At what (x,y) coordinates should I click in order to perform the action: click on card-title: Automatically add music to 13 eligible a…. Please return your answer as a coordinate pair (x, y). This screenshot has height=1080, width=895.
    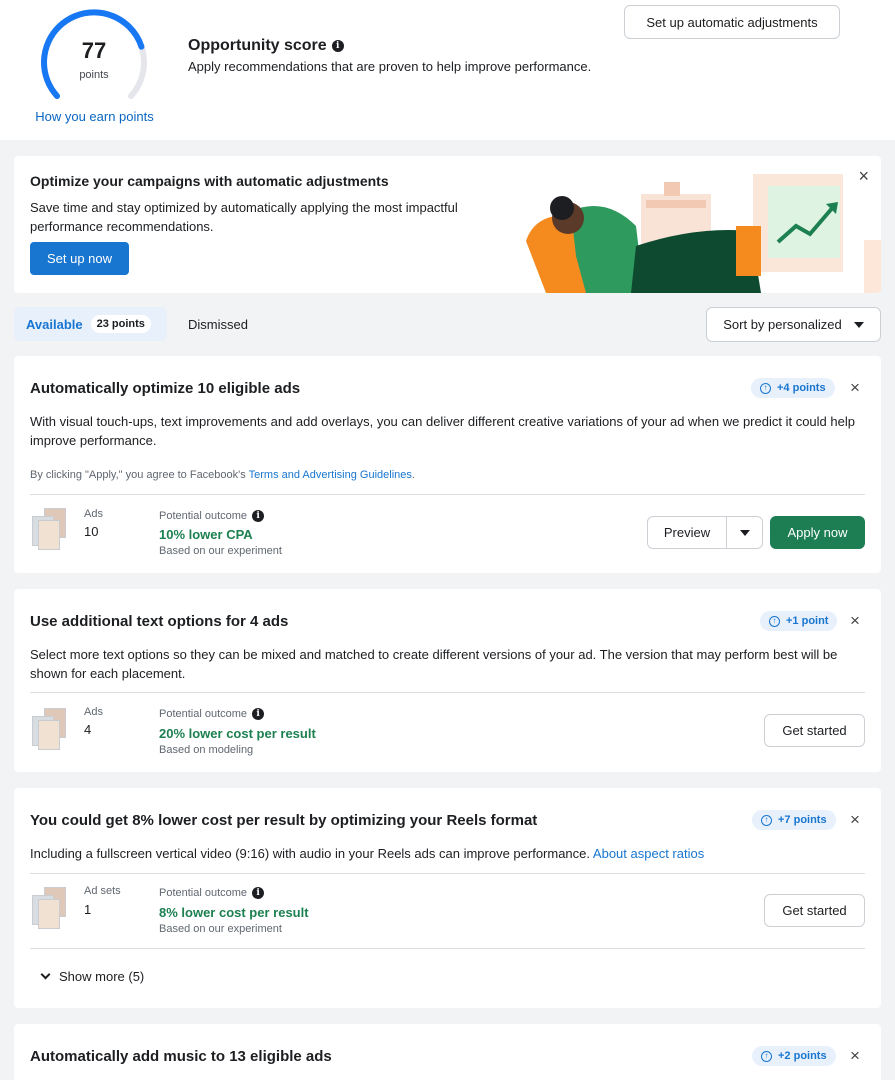
    Looking at the image, I should click on (181, 1056).